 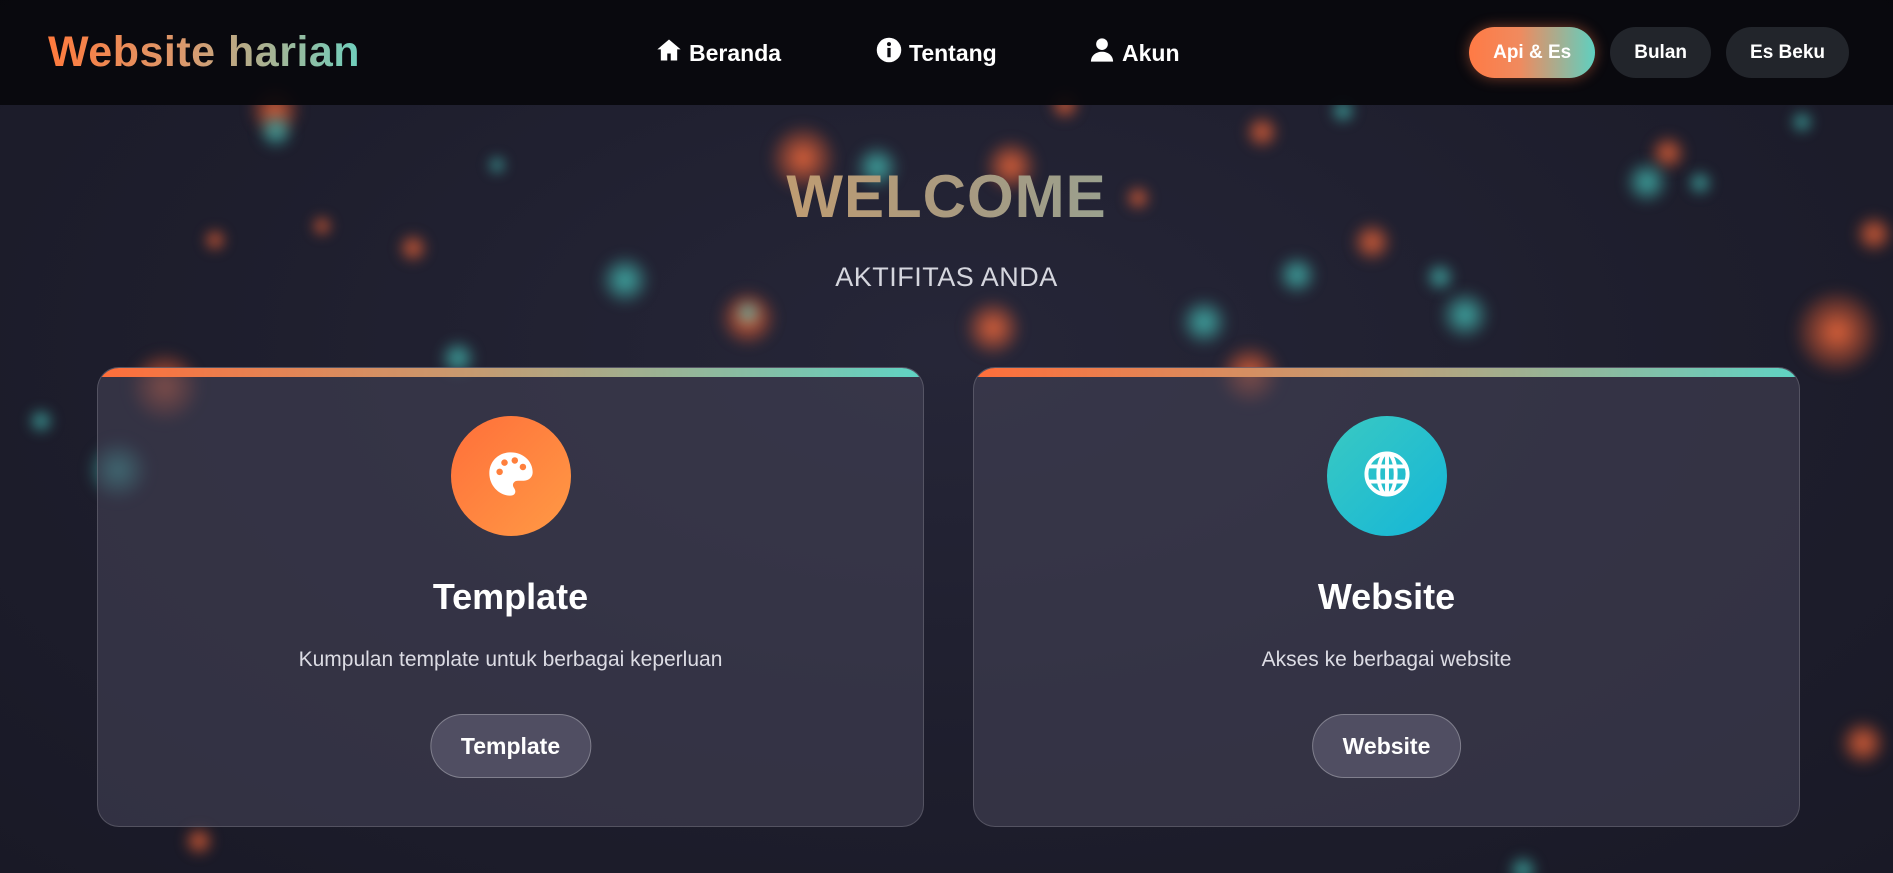 I want to click on nav-link-tentang: Tentang, so click(x=936, y=53).